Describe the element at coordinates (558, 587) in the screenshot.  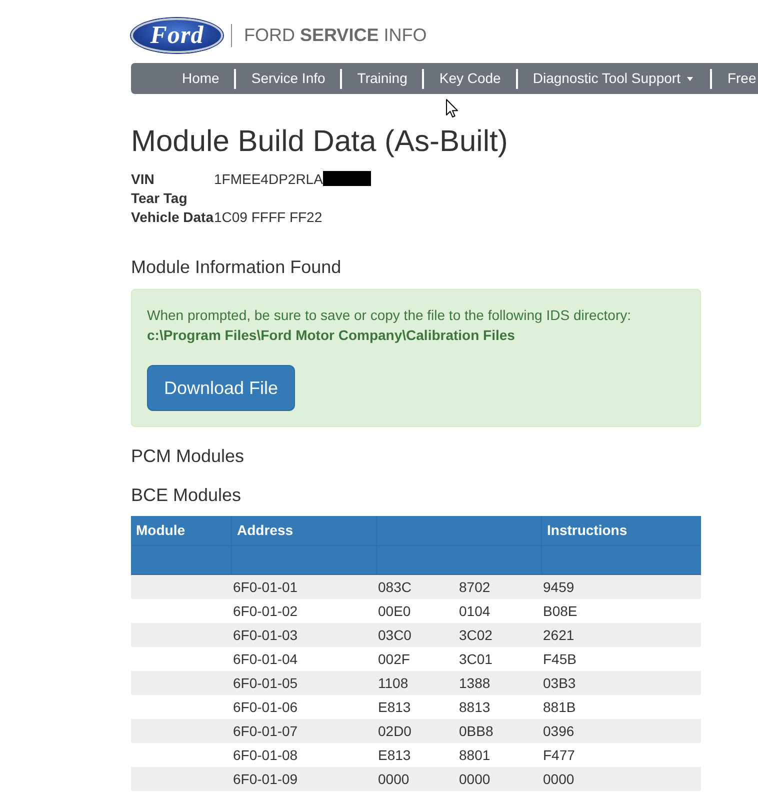
I see `table-cell: 9459` at that location.